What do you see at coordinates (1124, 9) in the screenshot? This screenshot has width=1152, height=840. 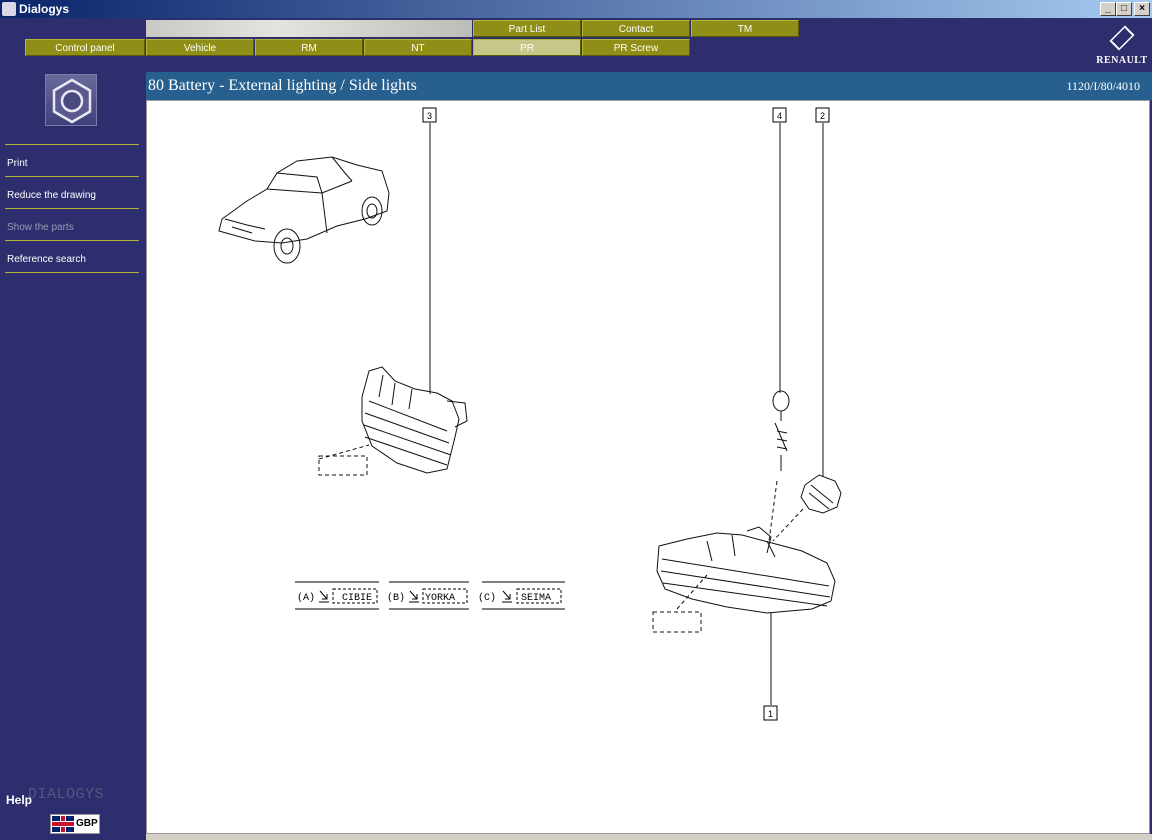 I see `maximize-button: □` at bounding box center [1124, 9].